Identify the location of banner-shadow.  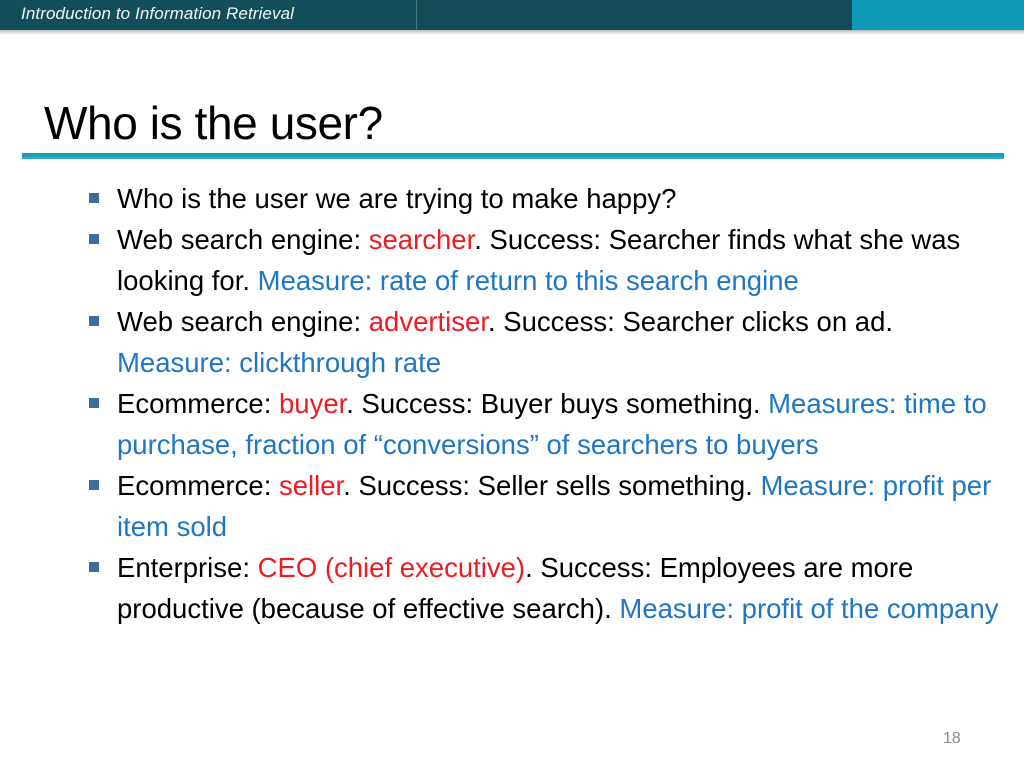
(512, 32).